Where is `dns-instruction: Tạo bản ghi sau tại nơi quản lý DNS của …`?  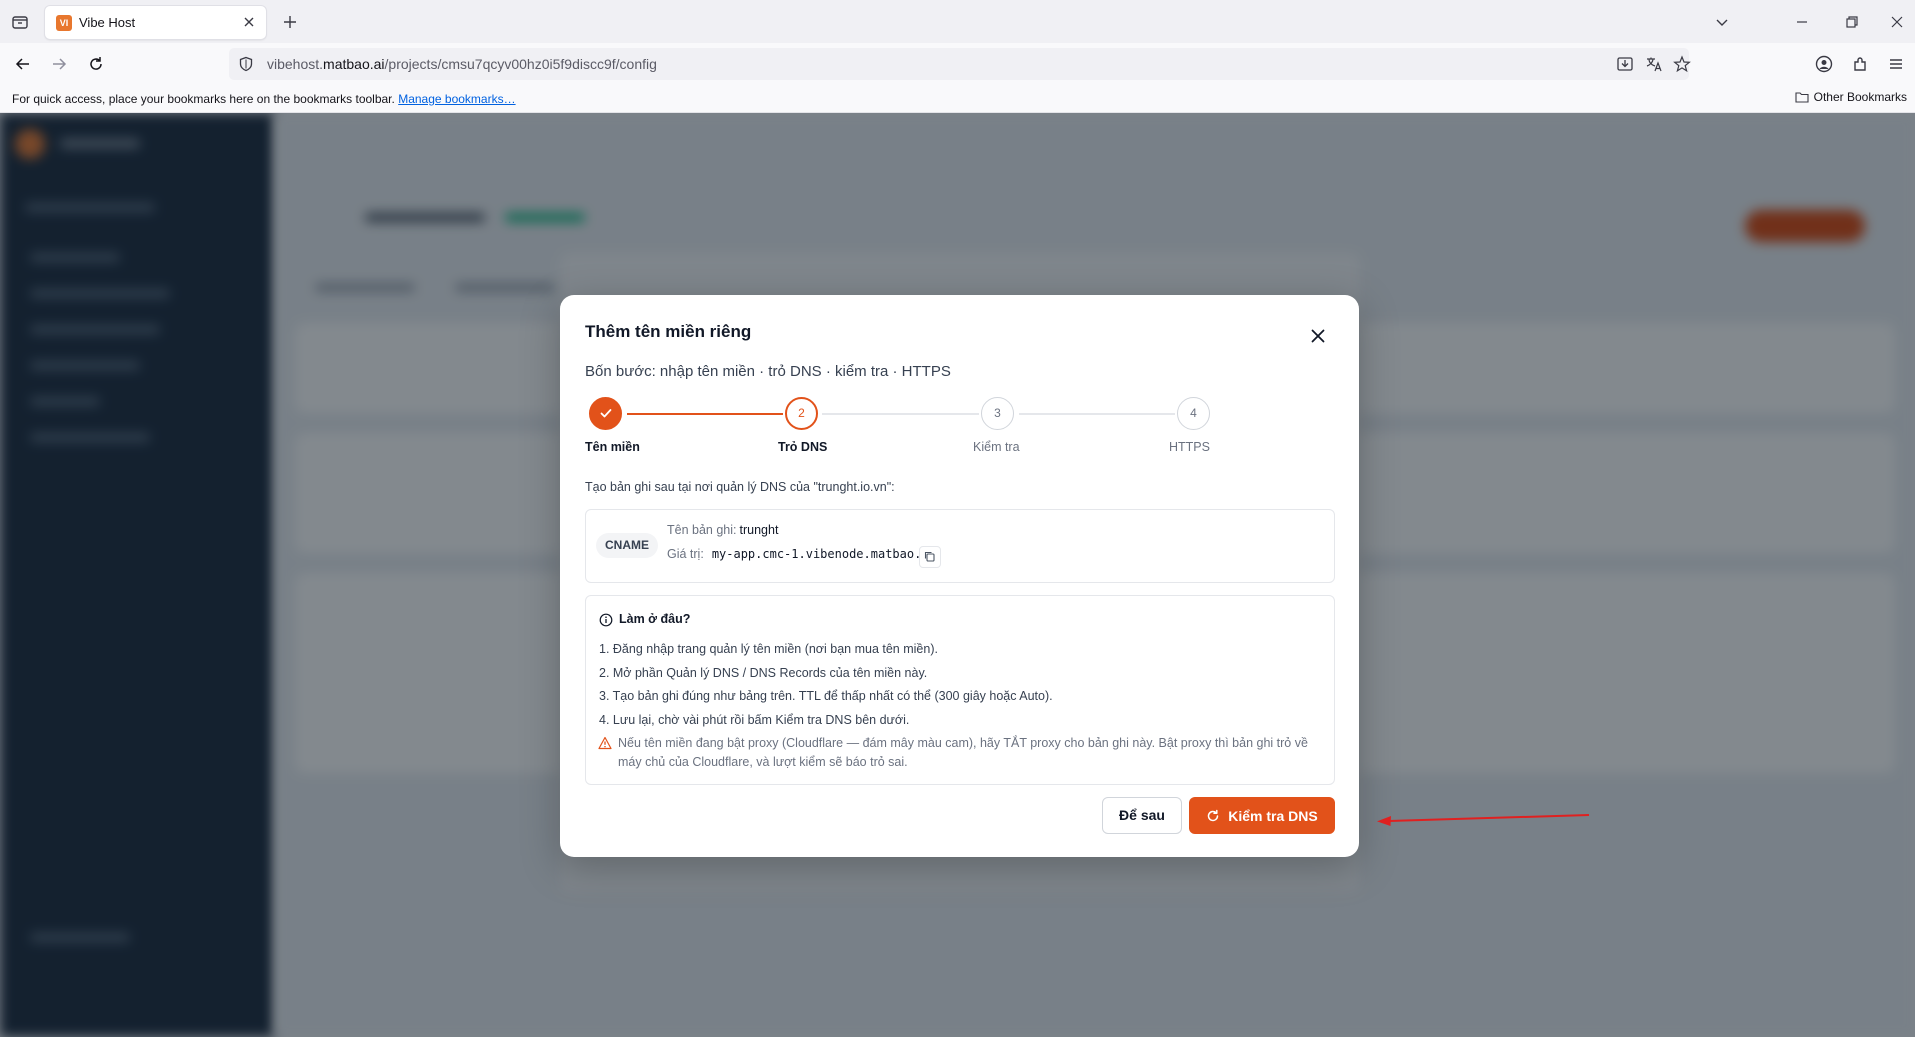
dns-instruction: Tạo bản ghi sau tại nơi quản lý DNS của … is located at coordinates (740, 487).